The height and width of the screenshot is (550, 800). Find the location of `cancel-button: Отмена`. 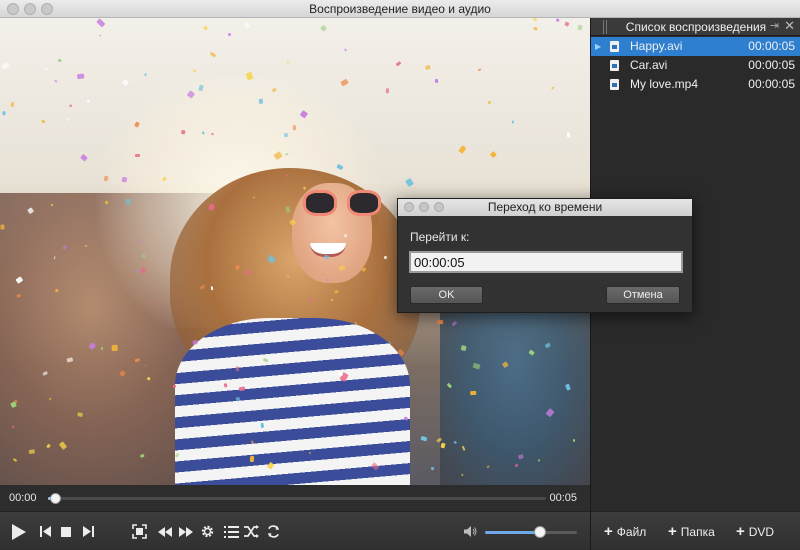

cancel-button: Отмена is located at coordinates (643, 295).